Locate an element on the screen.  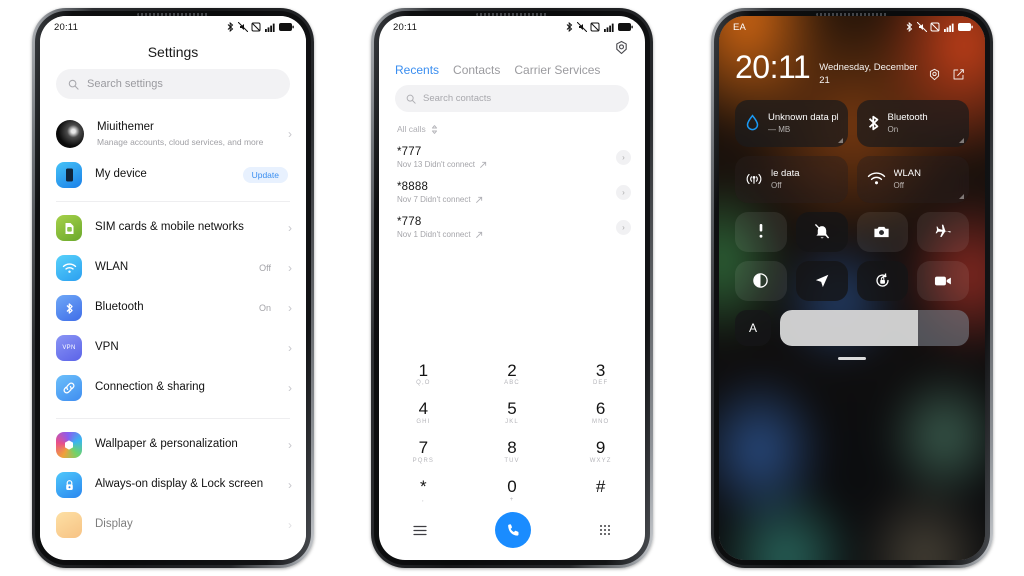
call-button is located at coordinates (513, 530).